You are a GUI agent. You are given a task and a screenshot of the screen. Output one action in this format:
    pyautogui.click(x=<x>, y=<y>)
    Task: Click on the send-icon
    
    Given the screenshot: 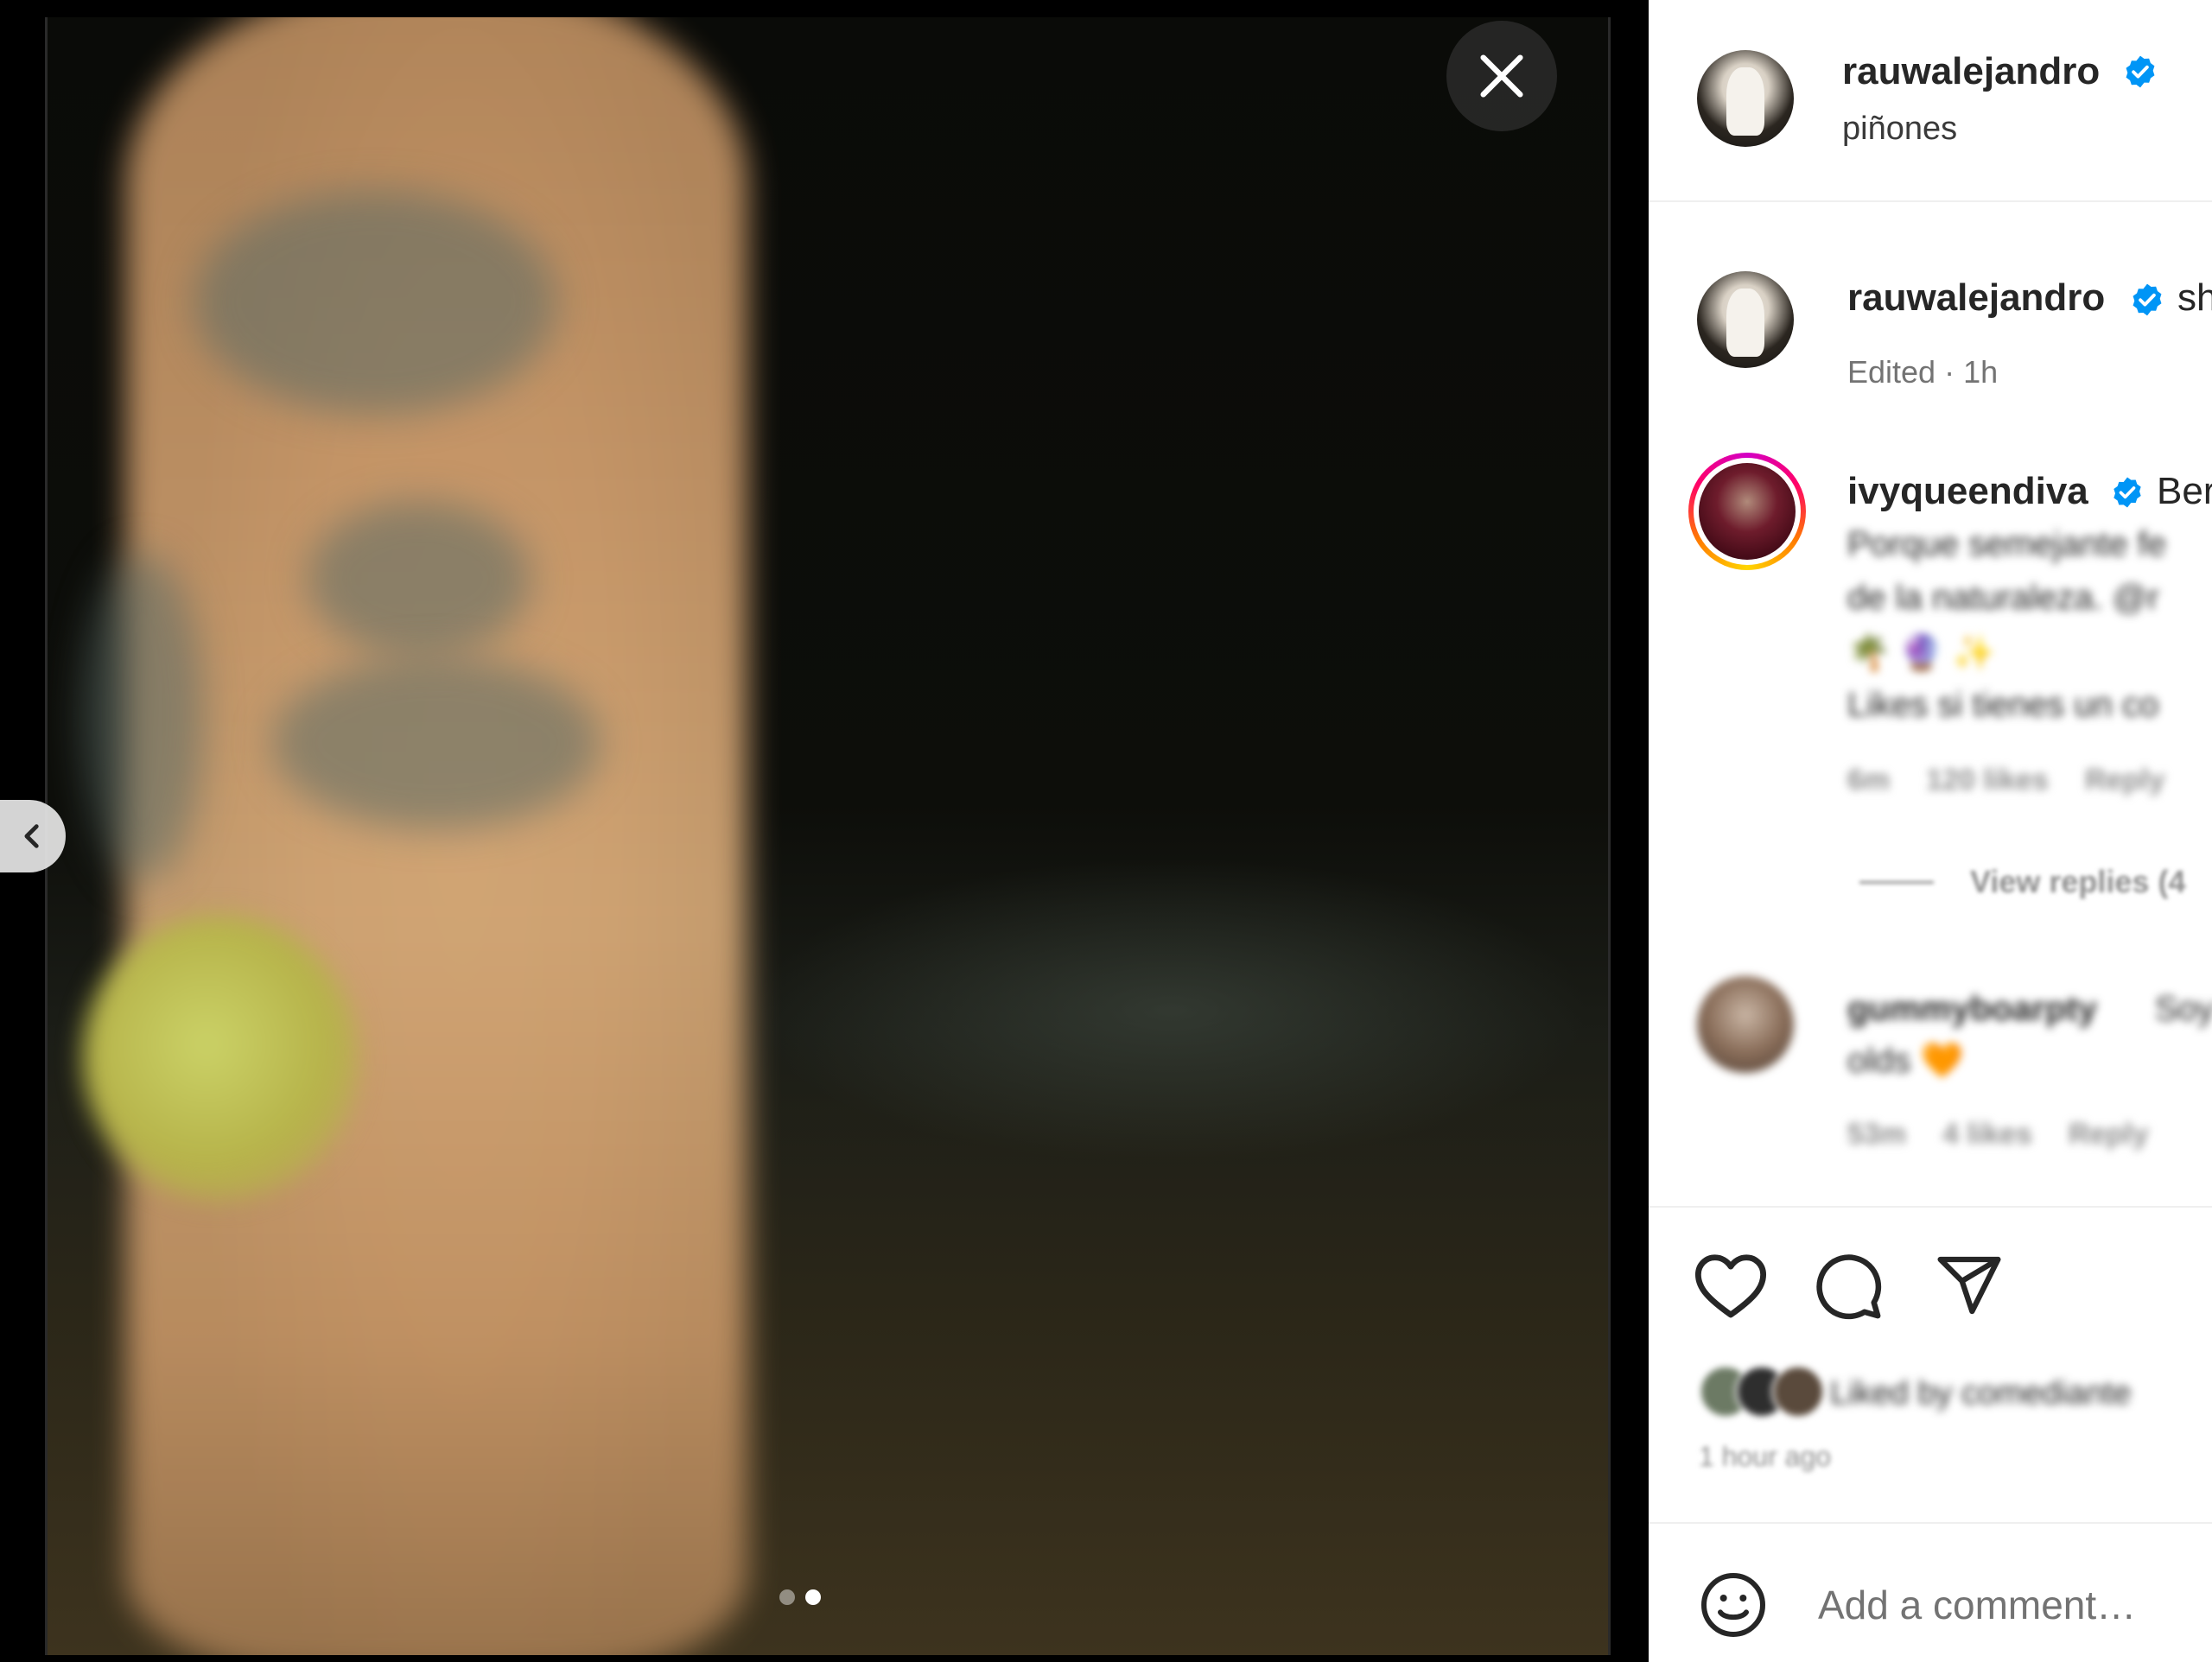 What is the action you would take?
    pyautogui.click(x=1970, y=1285)
    